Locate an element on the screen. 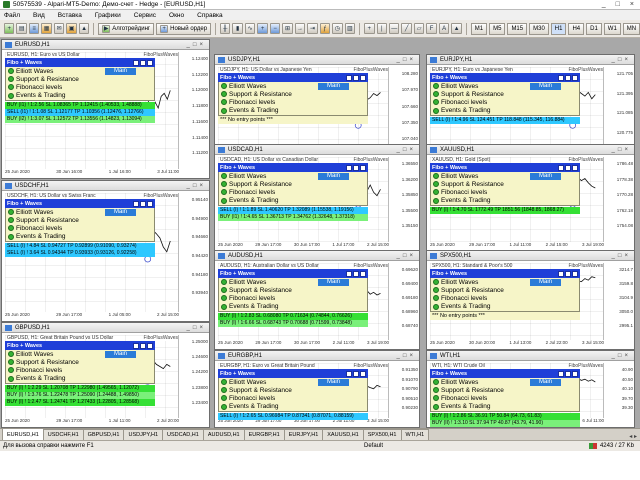 The height and width of the screenshot is (480, 640). zoom-out-icon: − is located at coordinates (275, 28).